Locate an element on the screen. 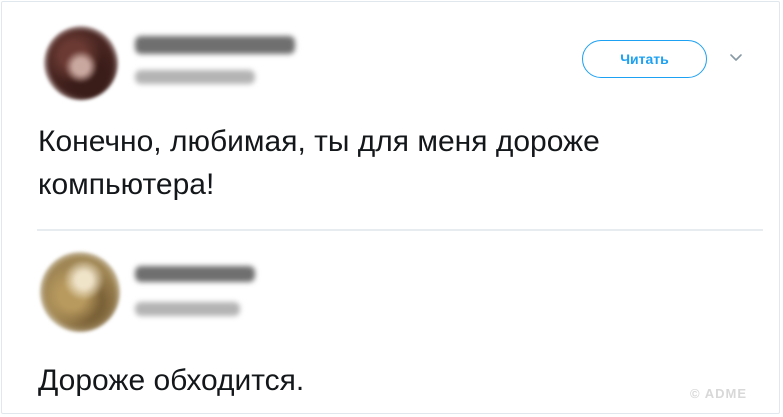  tweet-text: Дороже обходится. is located at coordinates (171, 380).